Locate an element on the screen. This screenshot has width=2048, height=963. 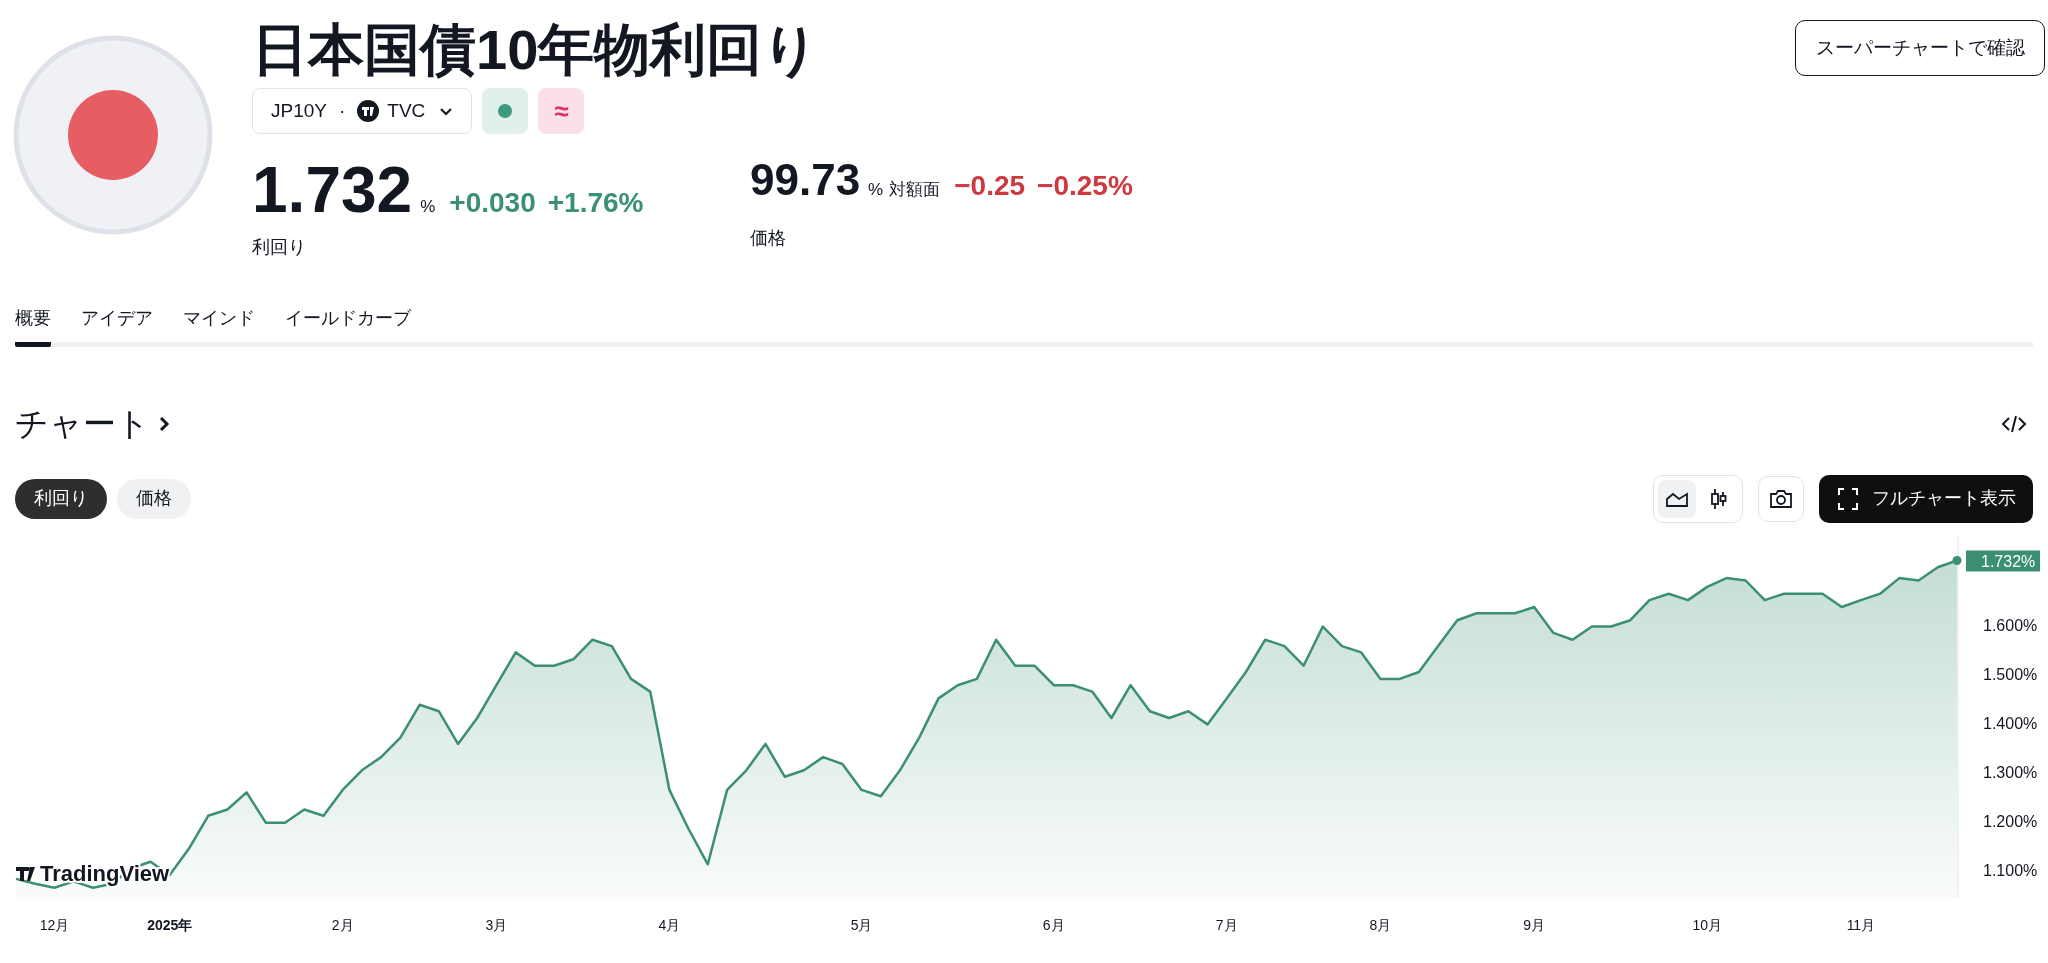
y-axis-label: 1.400% is located at coordinates (2010, 723).